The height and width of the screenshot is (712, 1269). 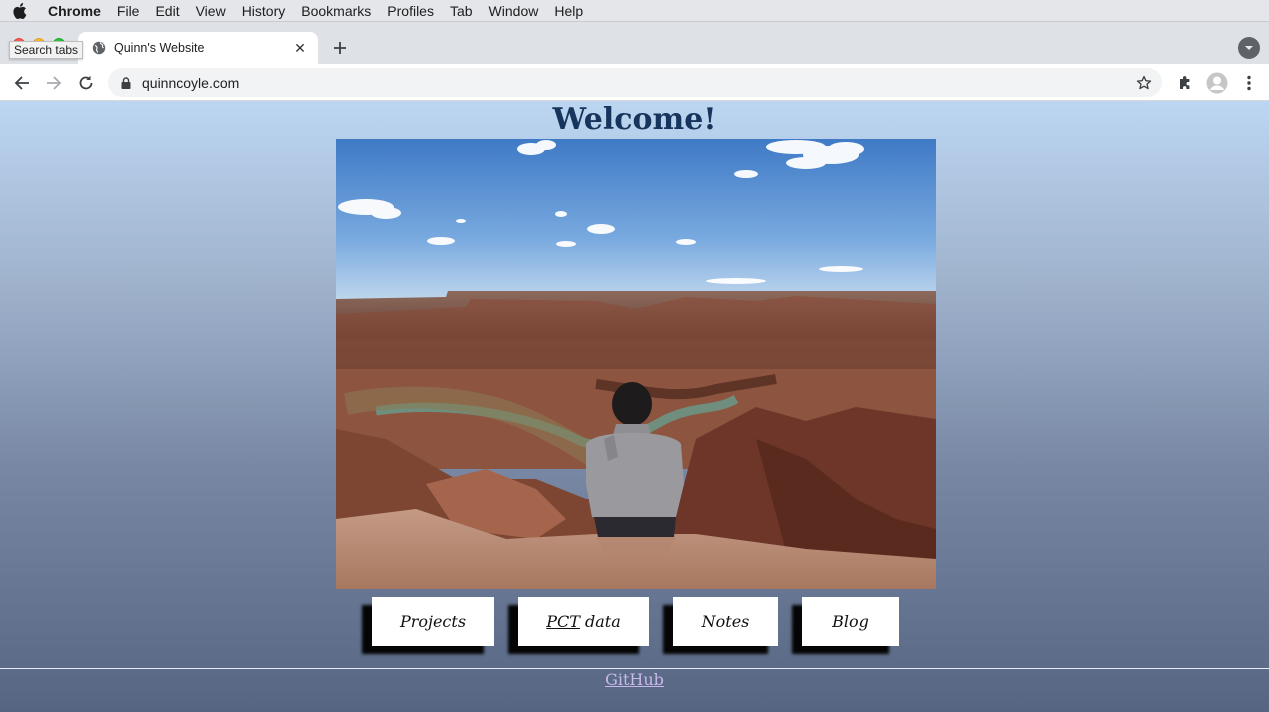 I want to click on nav-label-notes: Notes, so click(x=725, y=621).